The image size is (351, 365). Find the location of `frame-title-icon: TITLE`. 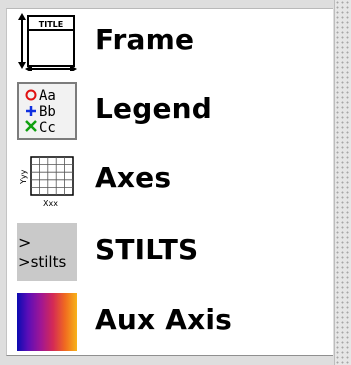

frame-title-icon: TITLE is located at coordinates (47, 42).